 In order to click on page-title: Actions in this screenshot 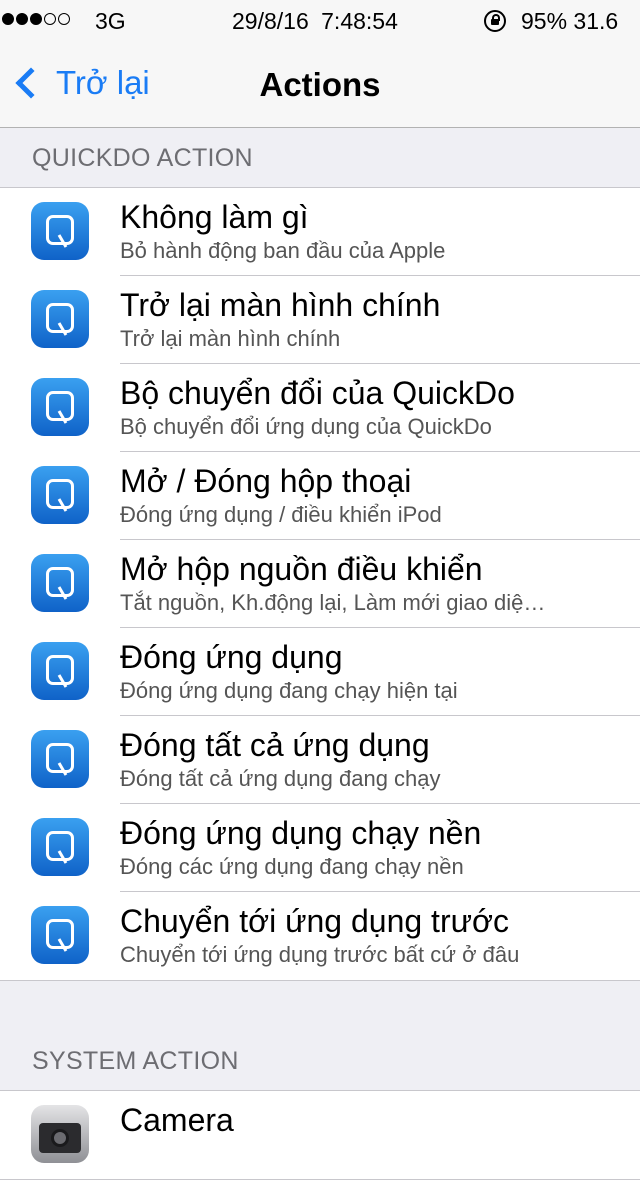, I will do `click(320, 84)`.